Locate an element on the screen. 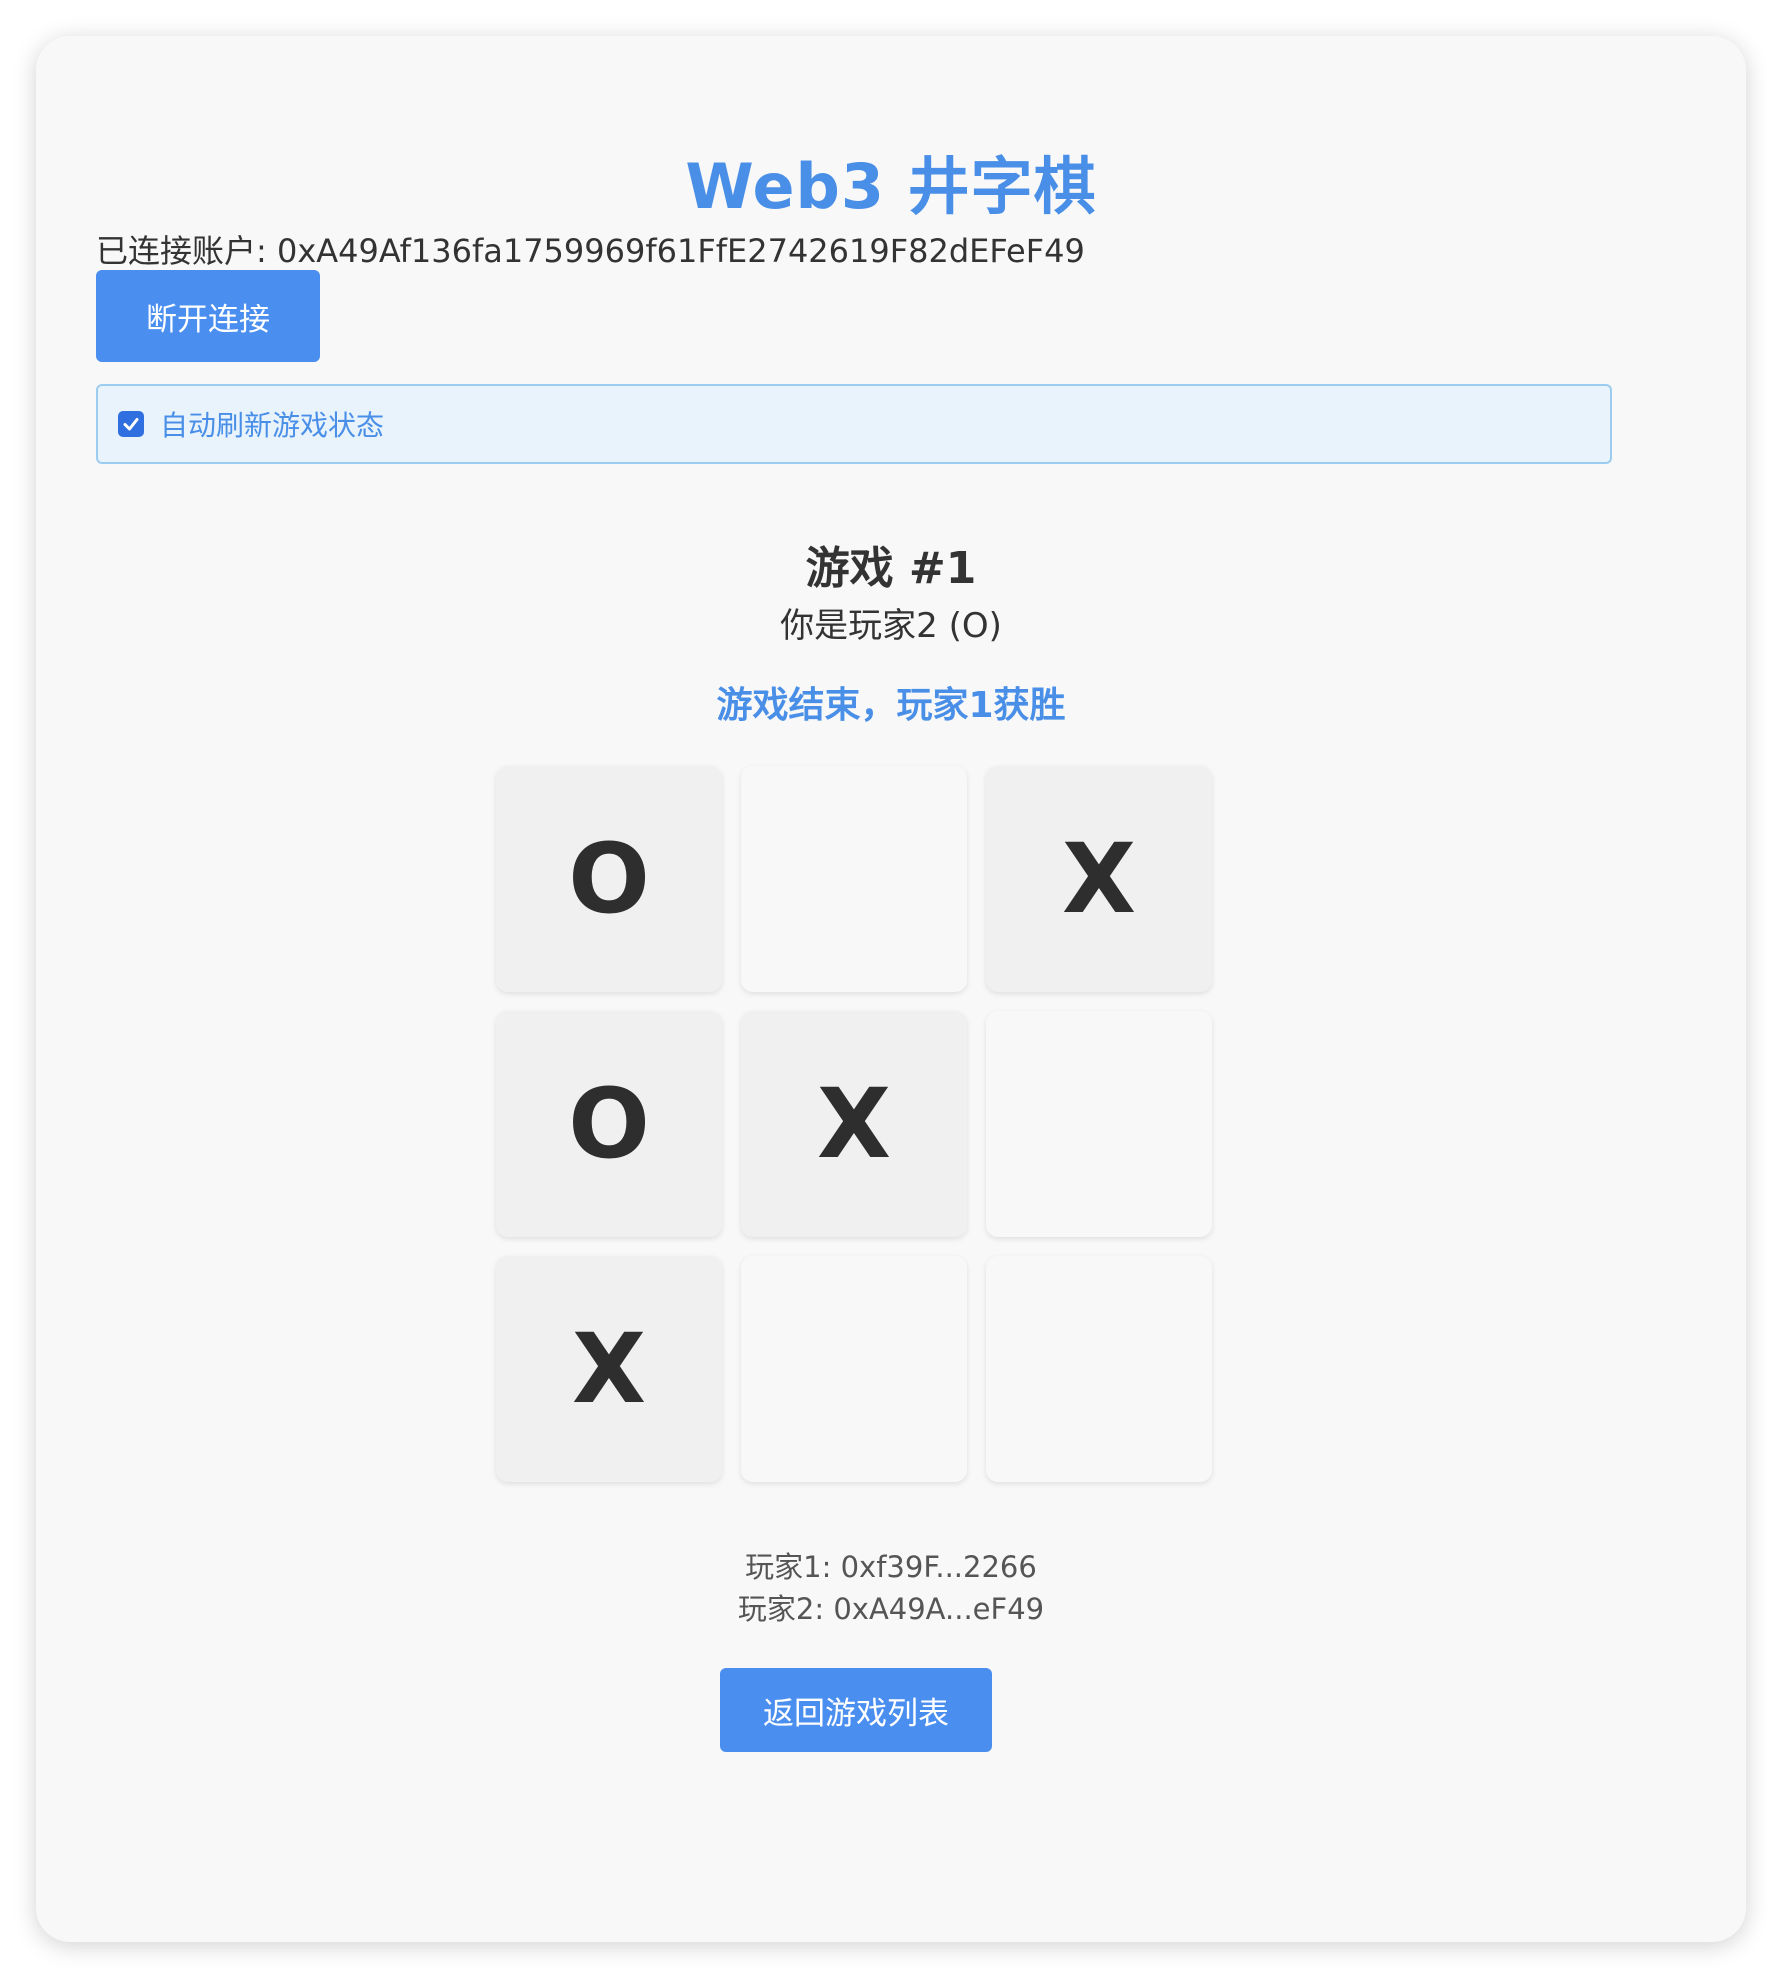 The image size is (1784, 1980). auto-refresh-panel: 自动刷新游戏状态 is located at coordinates (854, 424).